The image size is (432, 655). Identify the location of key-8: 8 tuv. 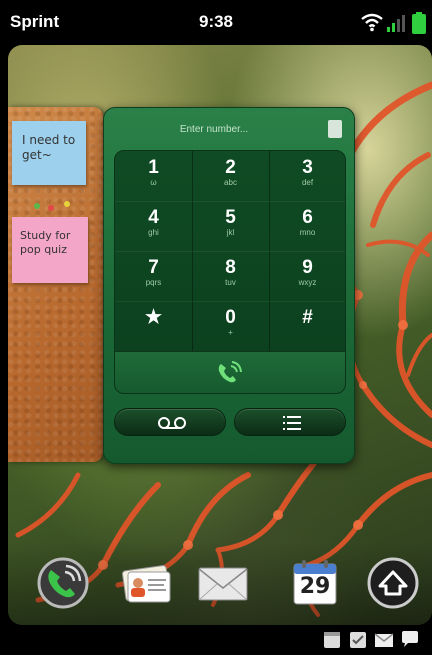
(230, 276).